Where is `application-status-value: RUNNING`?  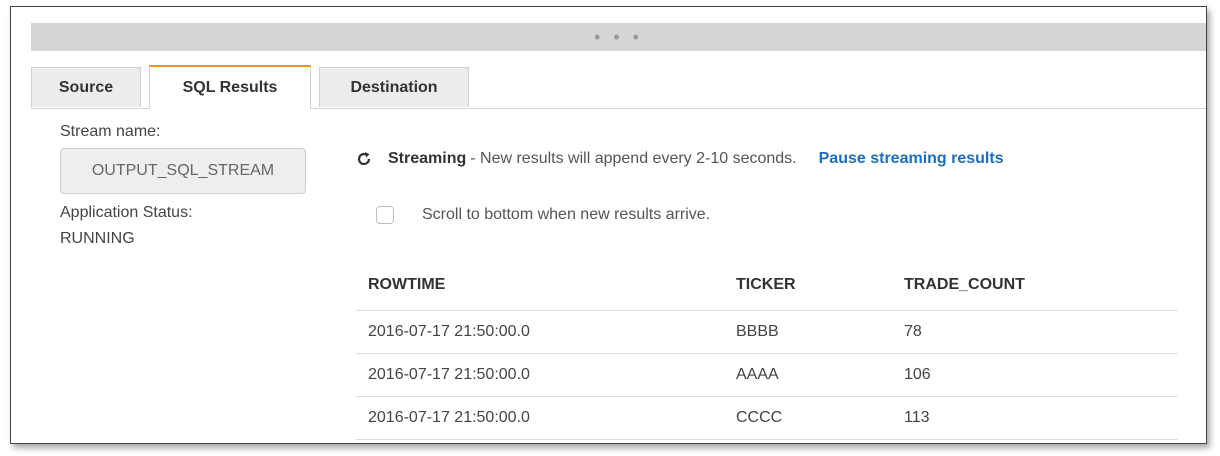
application-status-value: RUNNING is located at coordinates (97, 238).